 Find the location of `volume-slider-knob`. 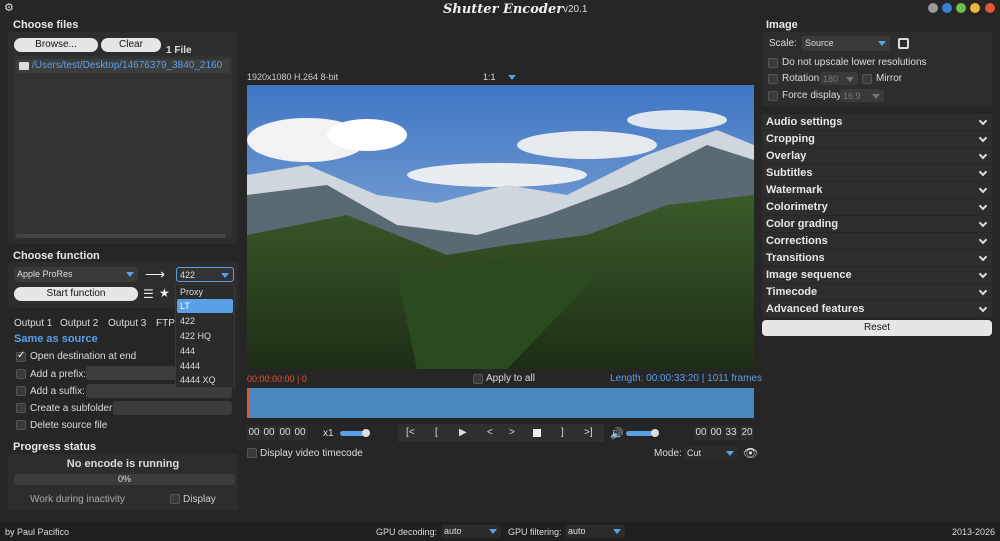

volume-slider-knob is located at coordinates (655, 433).